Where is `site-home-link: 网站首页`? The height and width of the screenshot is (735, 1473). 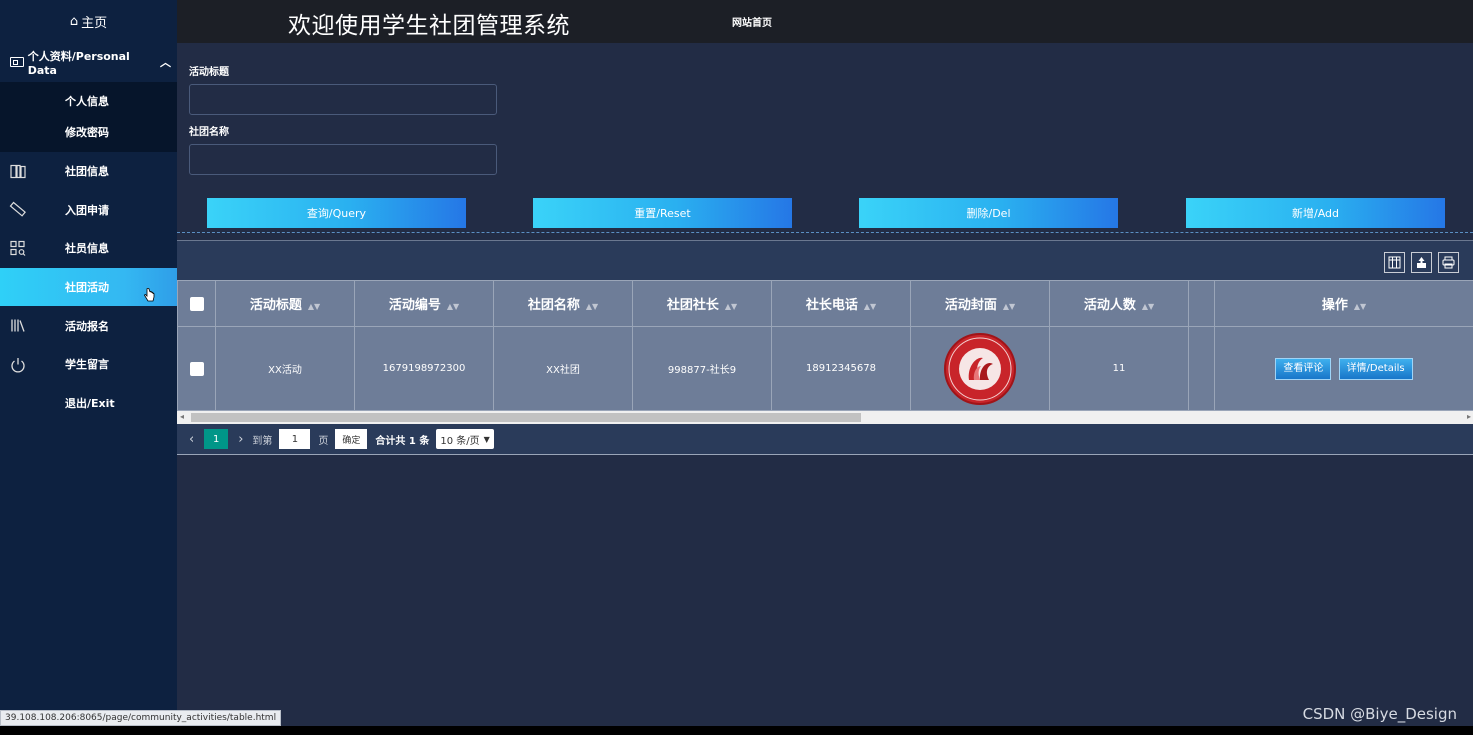
site-home-link: 网站首页 is located at coordinates (752, 21).